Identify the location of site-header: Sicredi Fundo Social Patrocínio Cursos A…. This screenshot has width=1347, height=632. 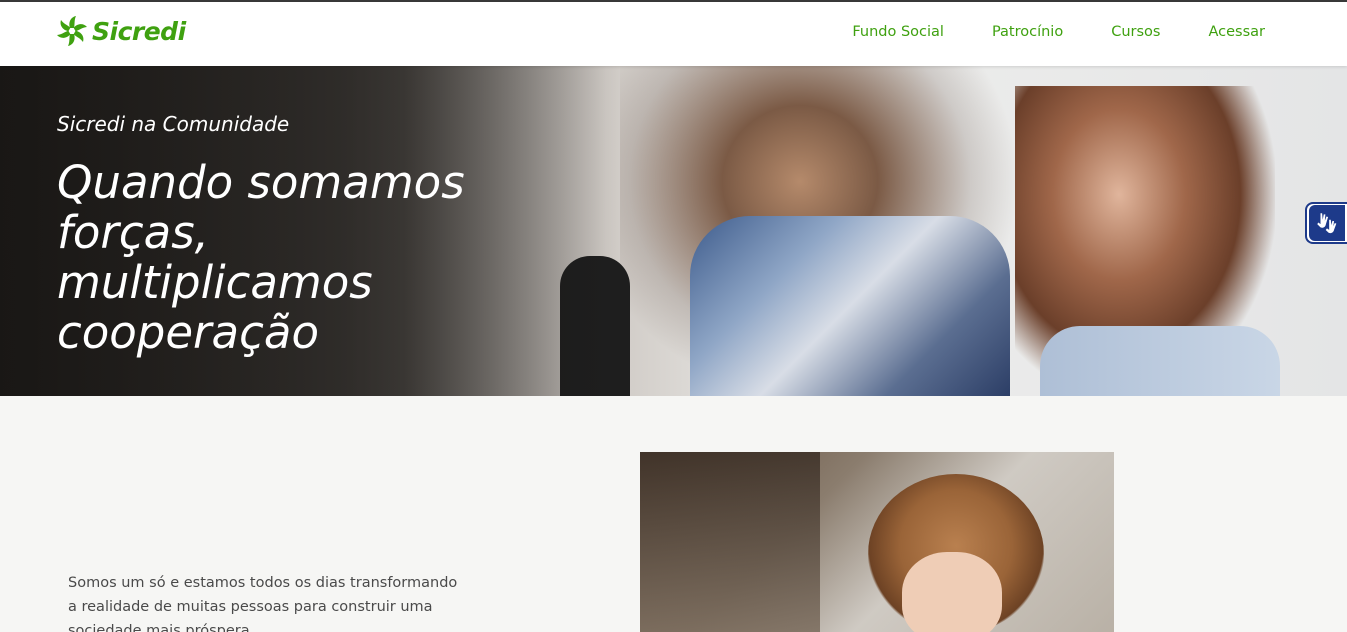
(673, 34).